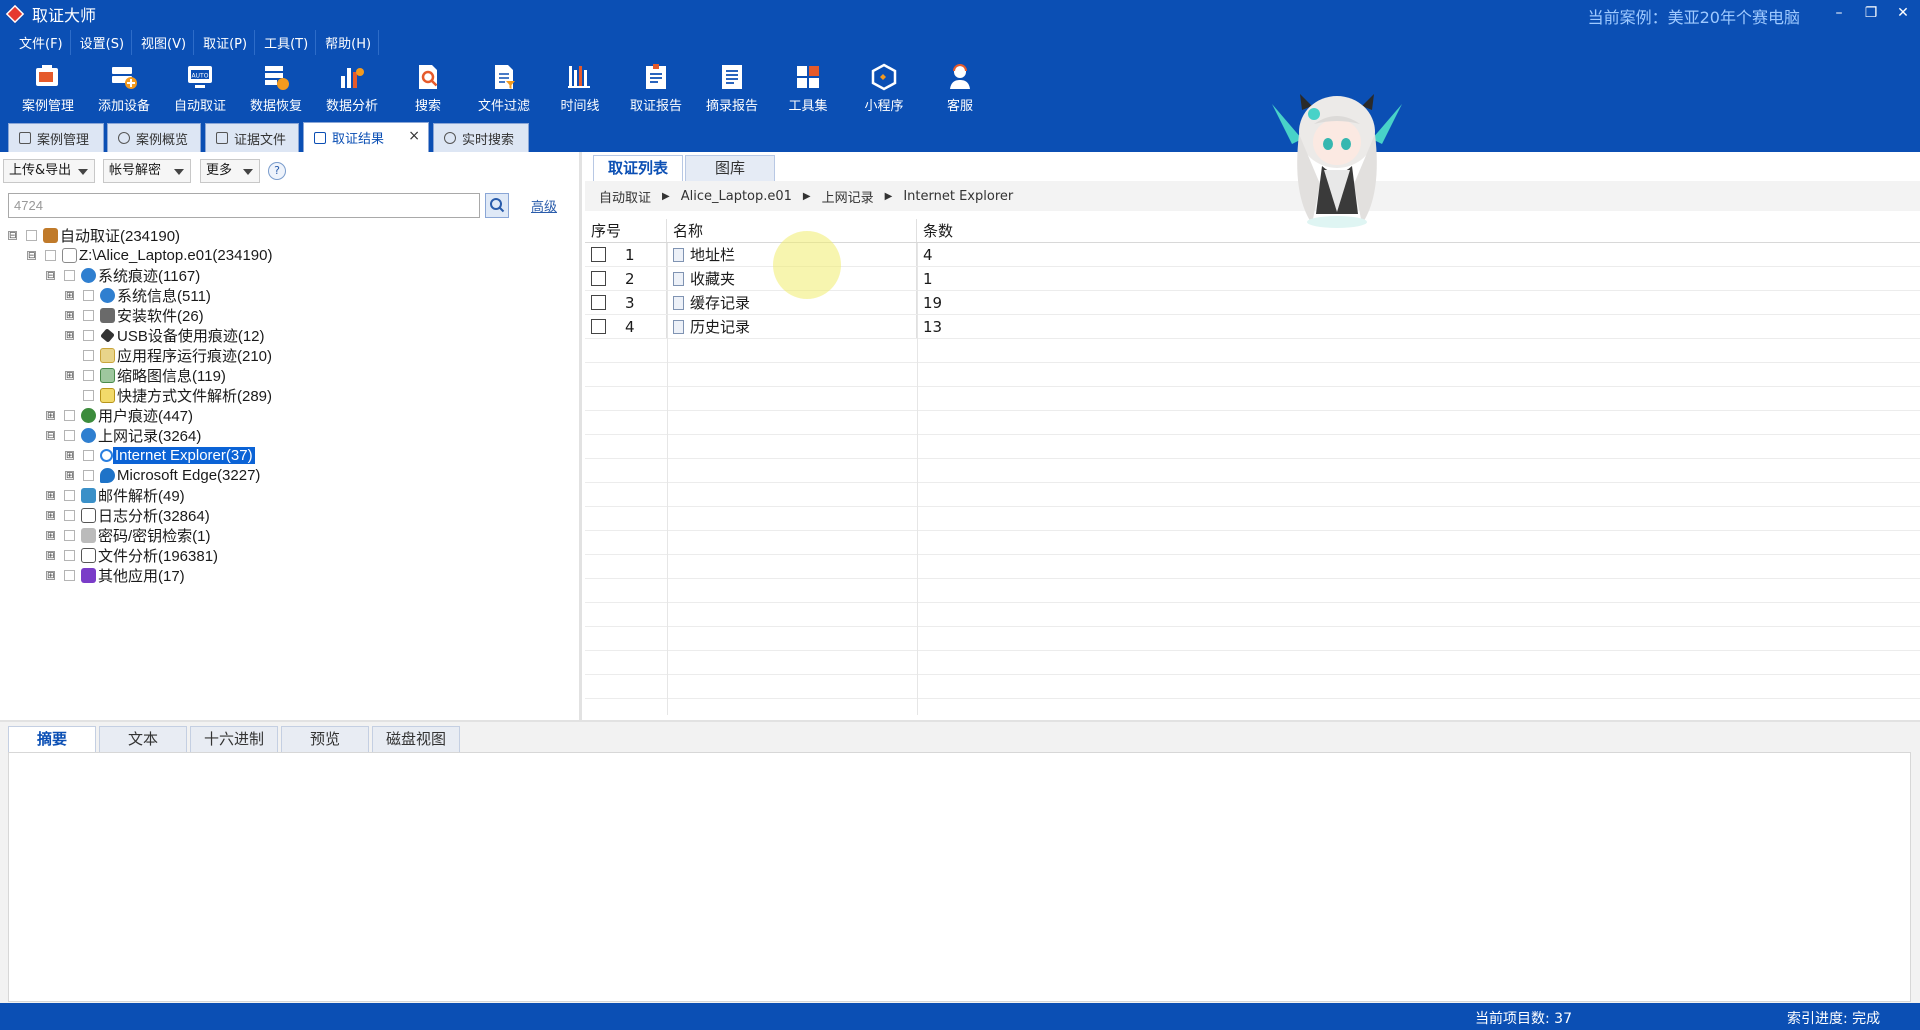  I want to click on menu-help: 帮助(H), so click(349, 42).